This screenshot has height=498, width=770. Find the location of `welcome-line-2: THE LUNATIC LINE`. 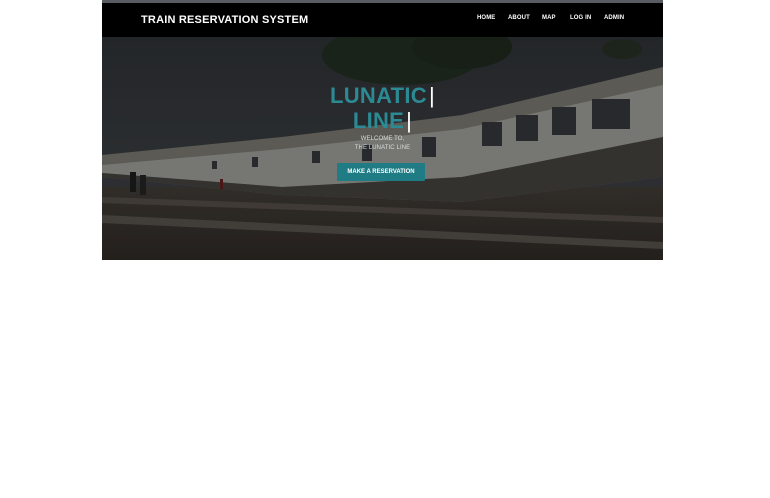

welcome-line-2: THE LUNATIC LINE is located at coordinates (382, 148).